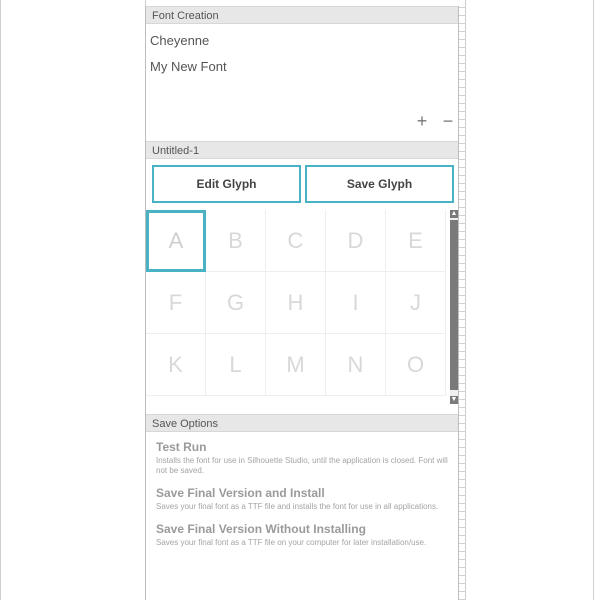 This screenshot has width=594, height=600. What do you see at coordinates (454, 214) in the screenshot?
I see `scroll-up-arrow: ▲` at bounding box center [454, 214].